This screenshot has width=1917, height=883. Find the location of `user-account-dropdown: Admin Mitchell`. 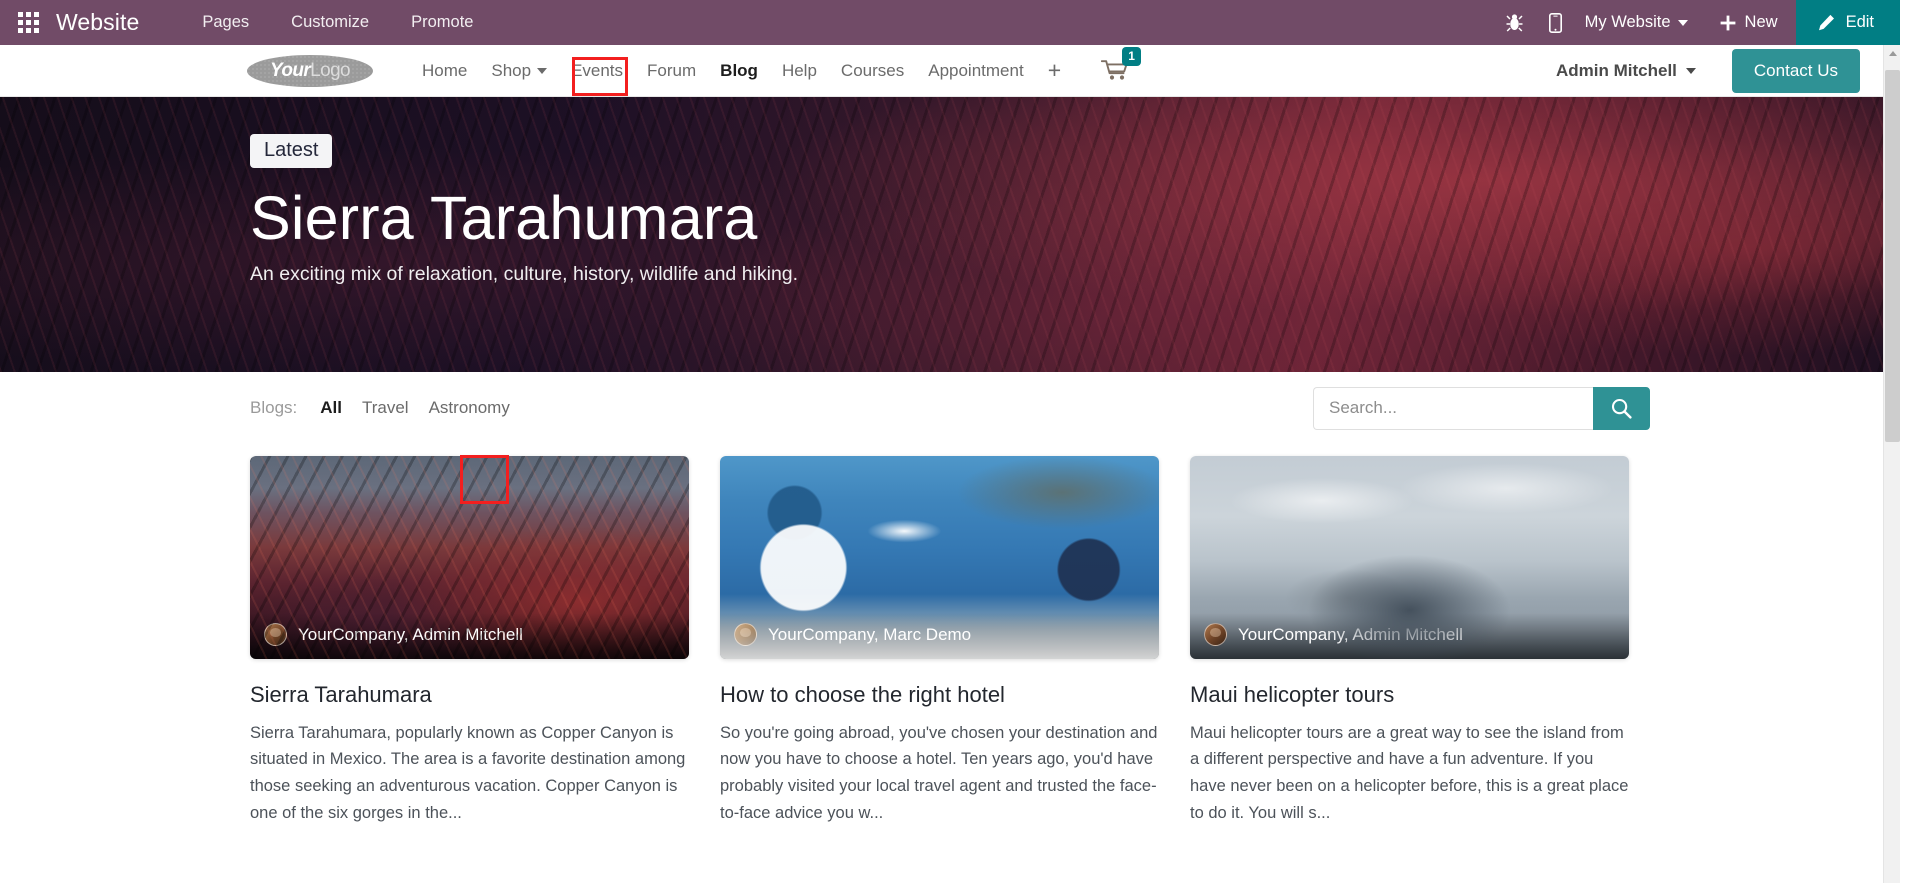

user-account-dropdown: Admin Mitchell is located at coordinates (1644, 71).